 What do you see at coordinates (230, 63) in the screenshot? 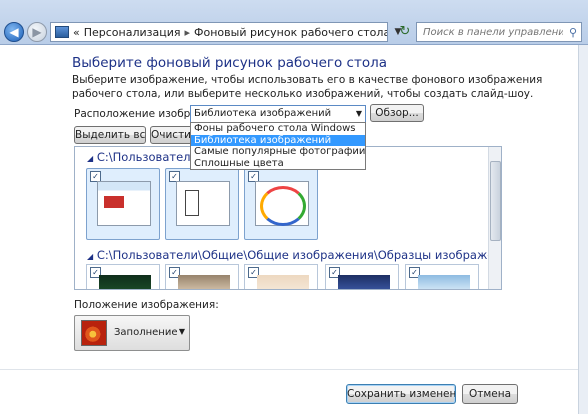
I see `page-title: Выберите фоновый рисунок рабочего стола` at bounding box center [230, 63].